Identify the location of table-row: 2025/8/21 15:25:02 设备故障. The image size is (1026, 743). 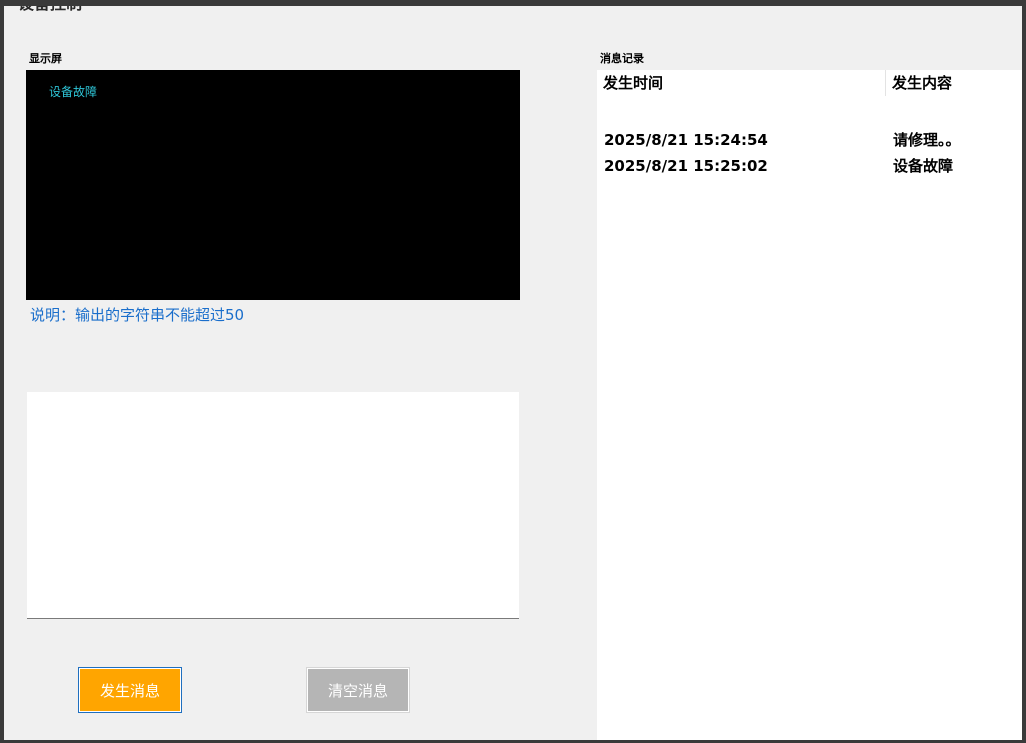
(809, 166).